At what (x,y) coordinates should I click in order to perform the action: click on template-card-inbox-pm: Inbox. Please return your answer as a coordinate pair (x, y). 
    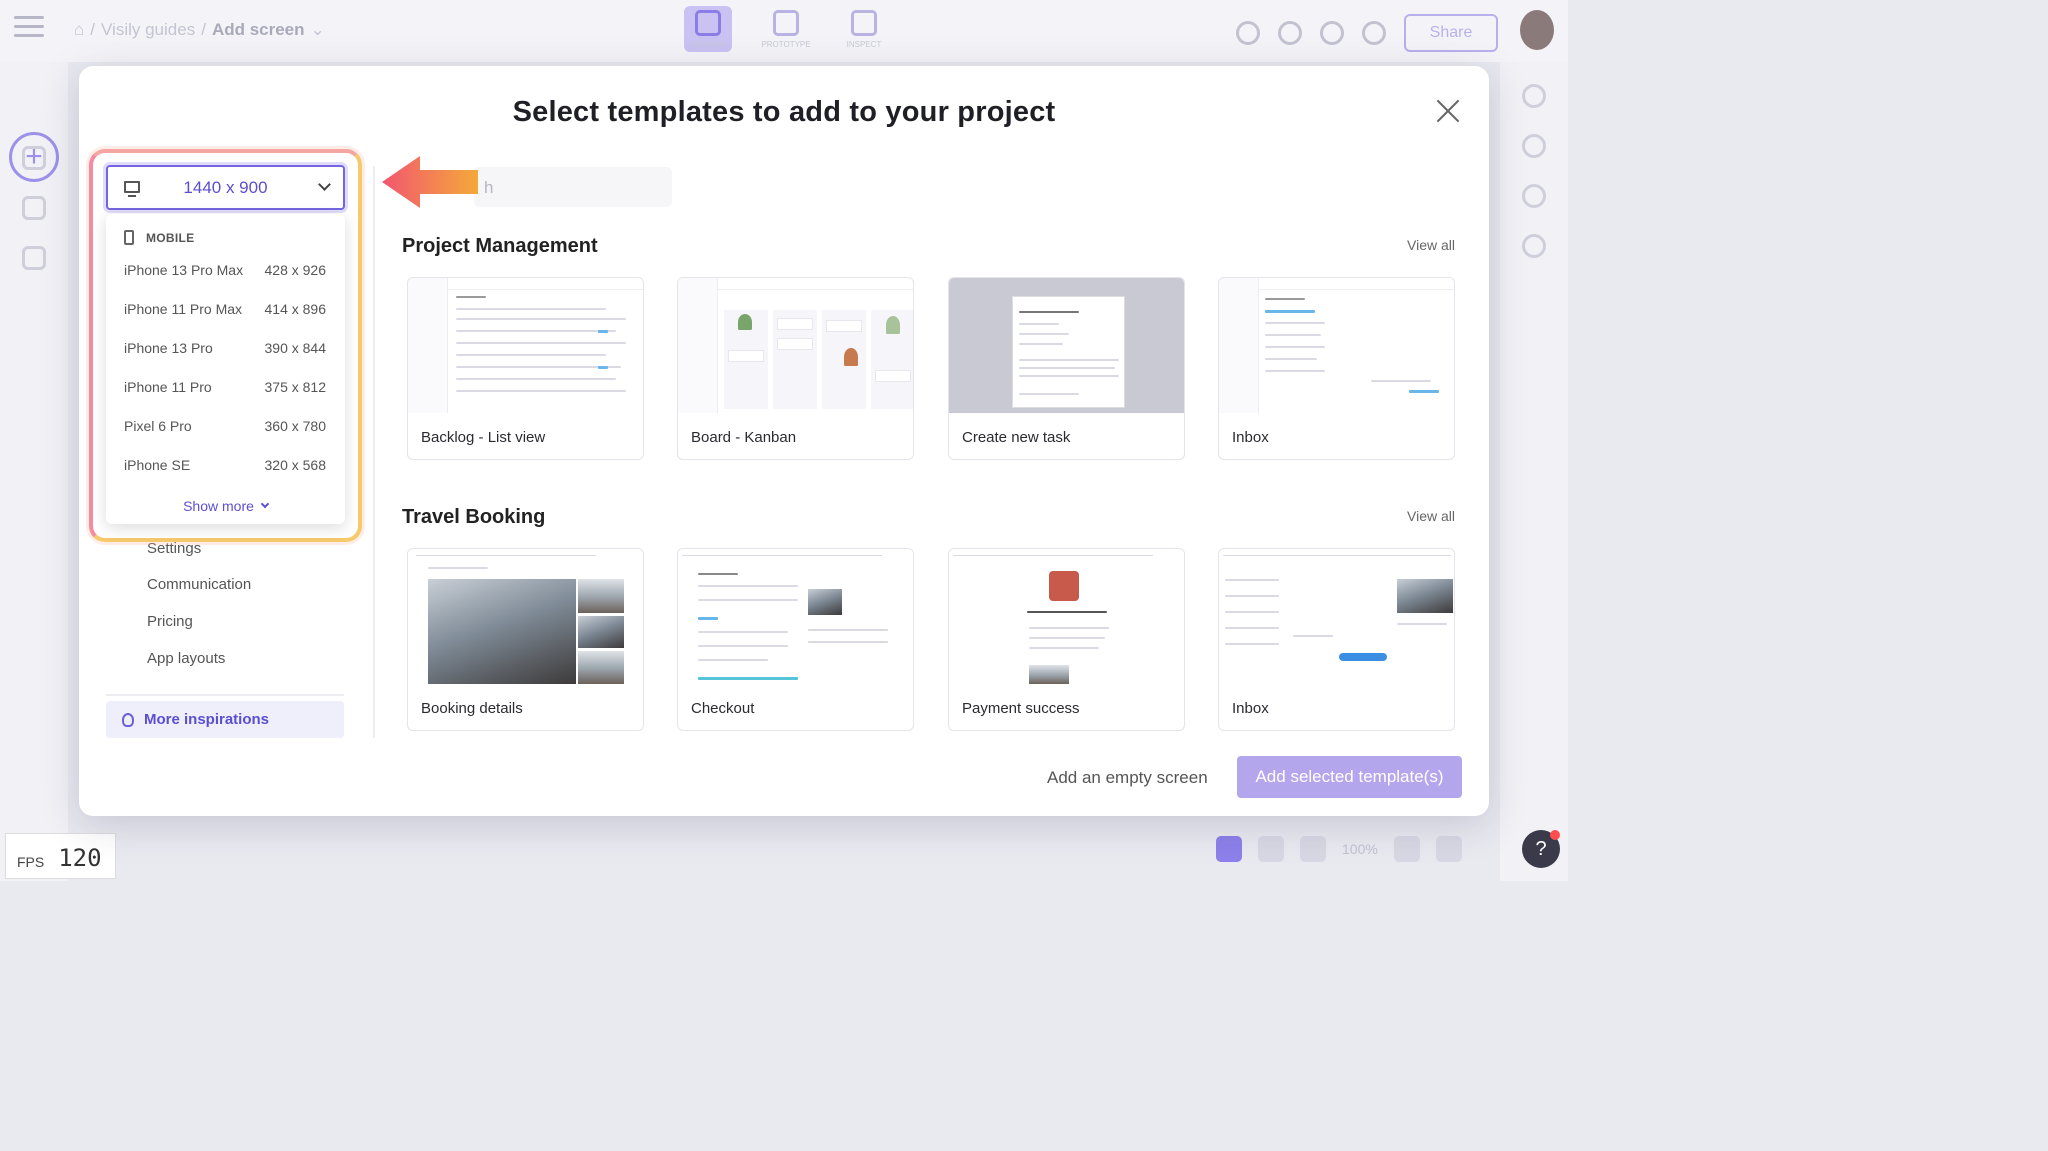
    Looking at the image, I should click on (1336, 368).